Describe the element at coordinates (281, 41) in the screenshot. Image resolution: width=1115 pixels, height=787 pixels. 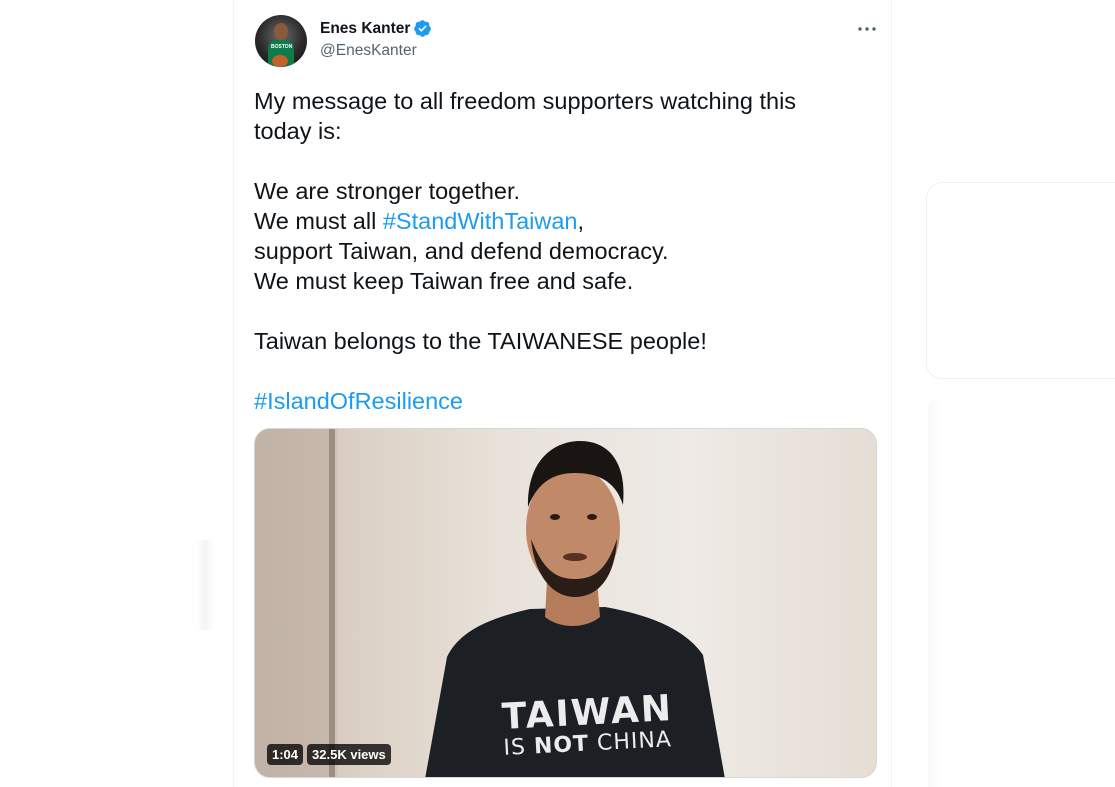
I see `avatar: BOSTON` at that location.